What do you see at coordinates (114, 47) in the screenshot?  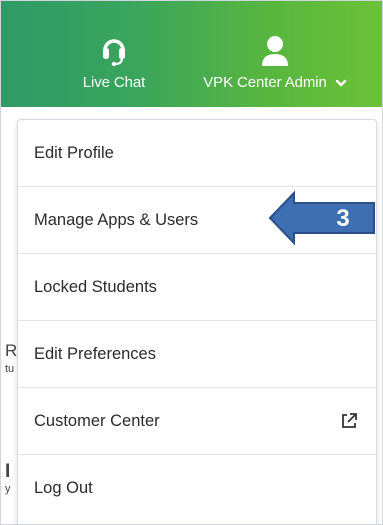 I see `headset-icon` at bounding box center [114, 47].